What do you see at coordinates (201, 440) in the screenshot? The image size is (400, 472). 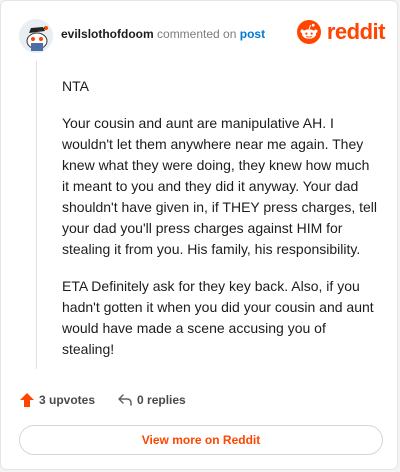 I see `view-more-on-reddit-button: View more on Reddit` at bounding box center [201, 440].